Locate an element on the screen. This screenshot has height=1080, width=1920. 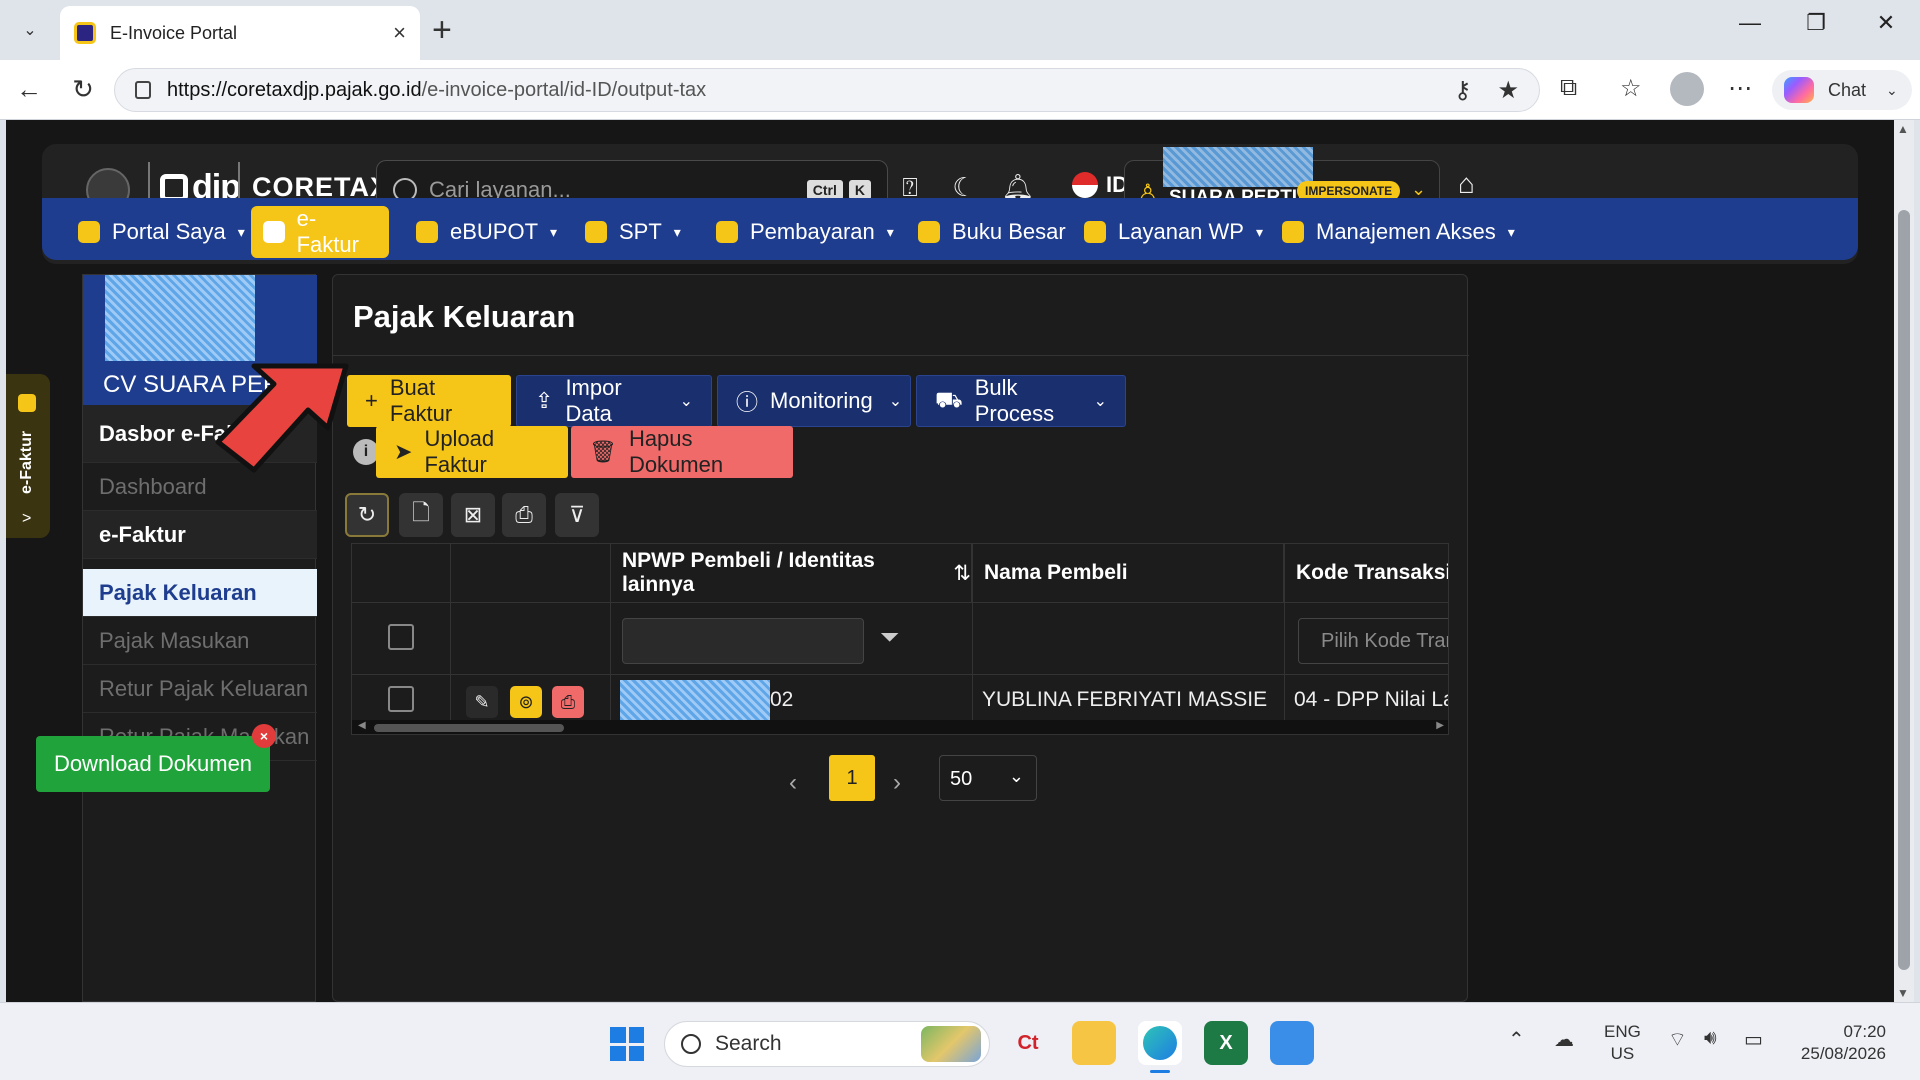
close-tab-icon: × is located at coordinates (399, 33).